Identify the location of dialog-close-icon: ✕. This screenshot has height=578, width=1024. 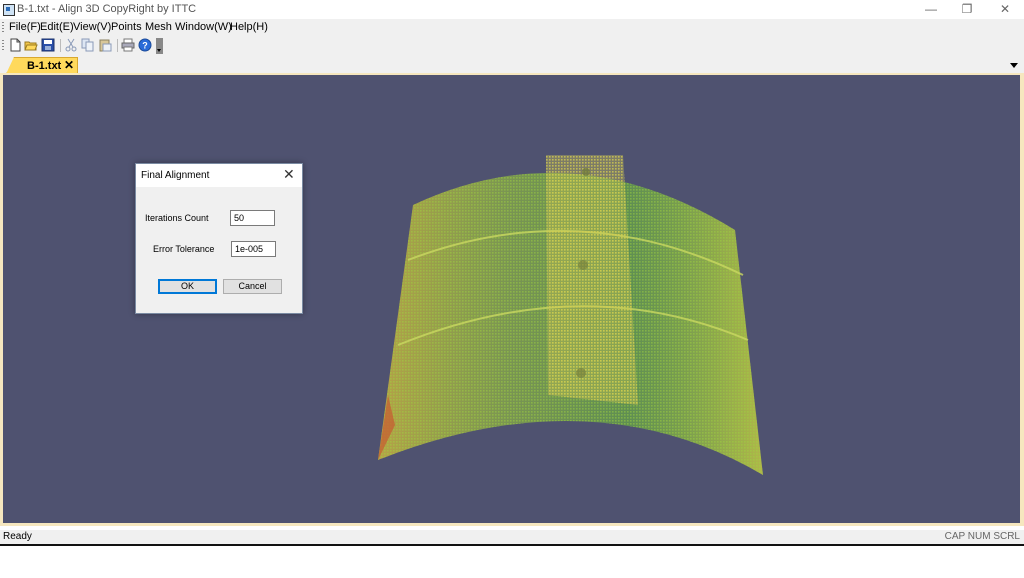
(289, 174).